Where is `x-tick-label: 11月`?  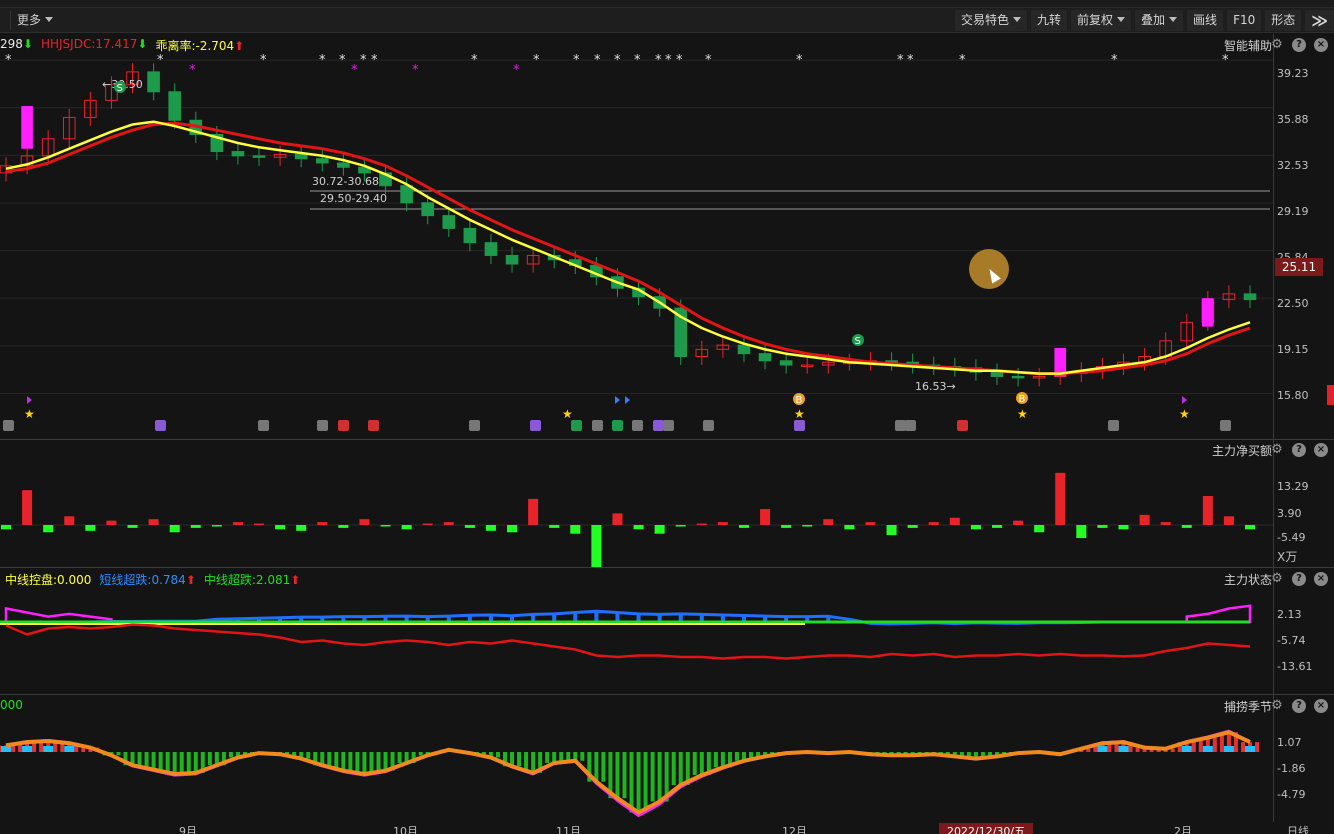
x-tick-label: 11月 is located at coordinates (568, 829).